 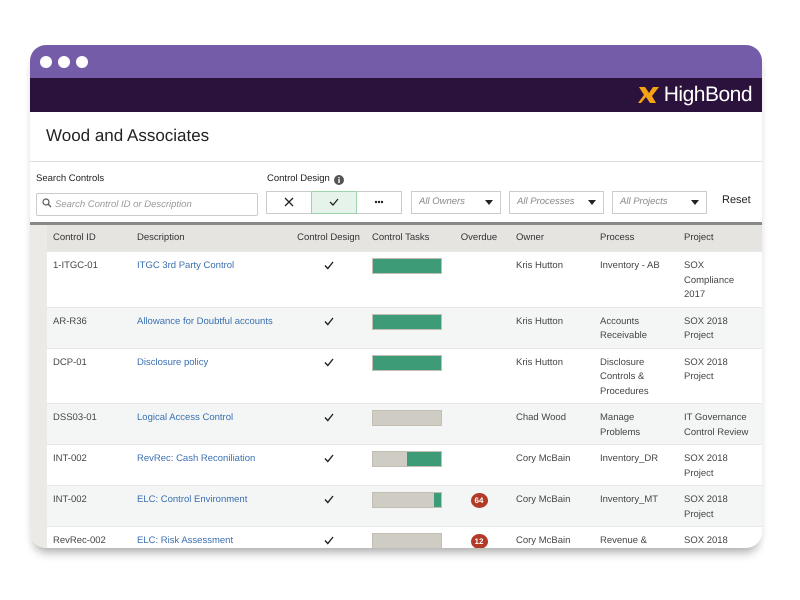 I want to click on column-header: Overdue, so click(x=479, y=238).